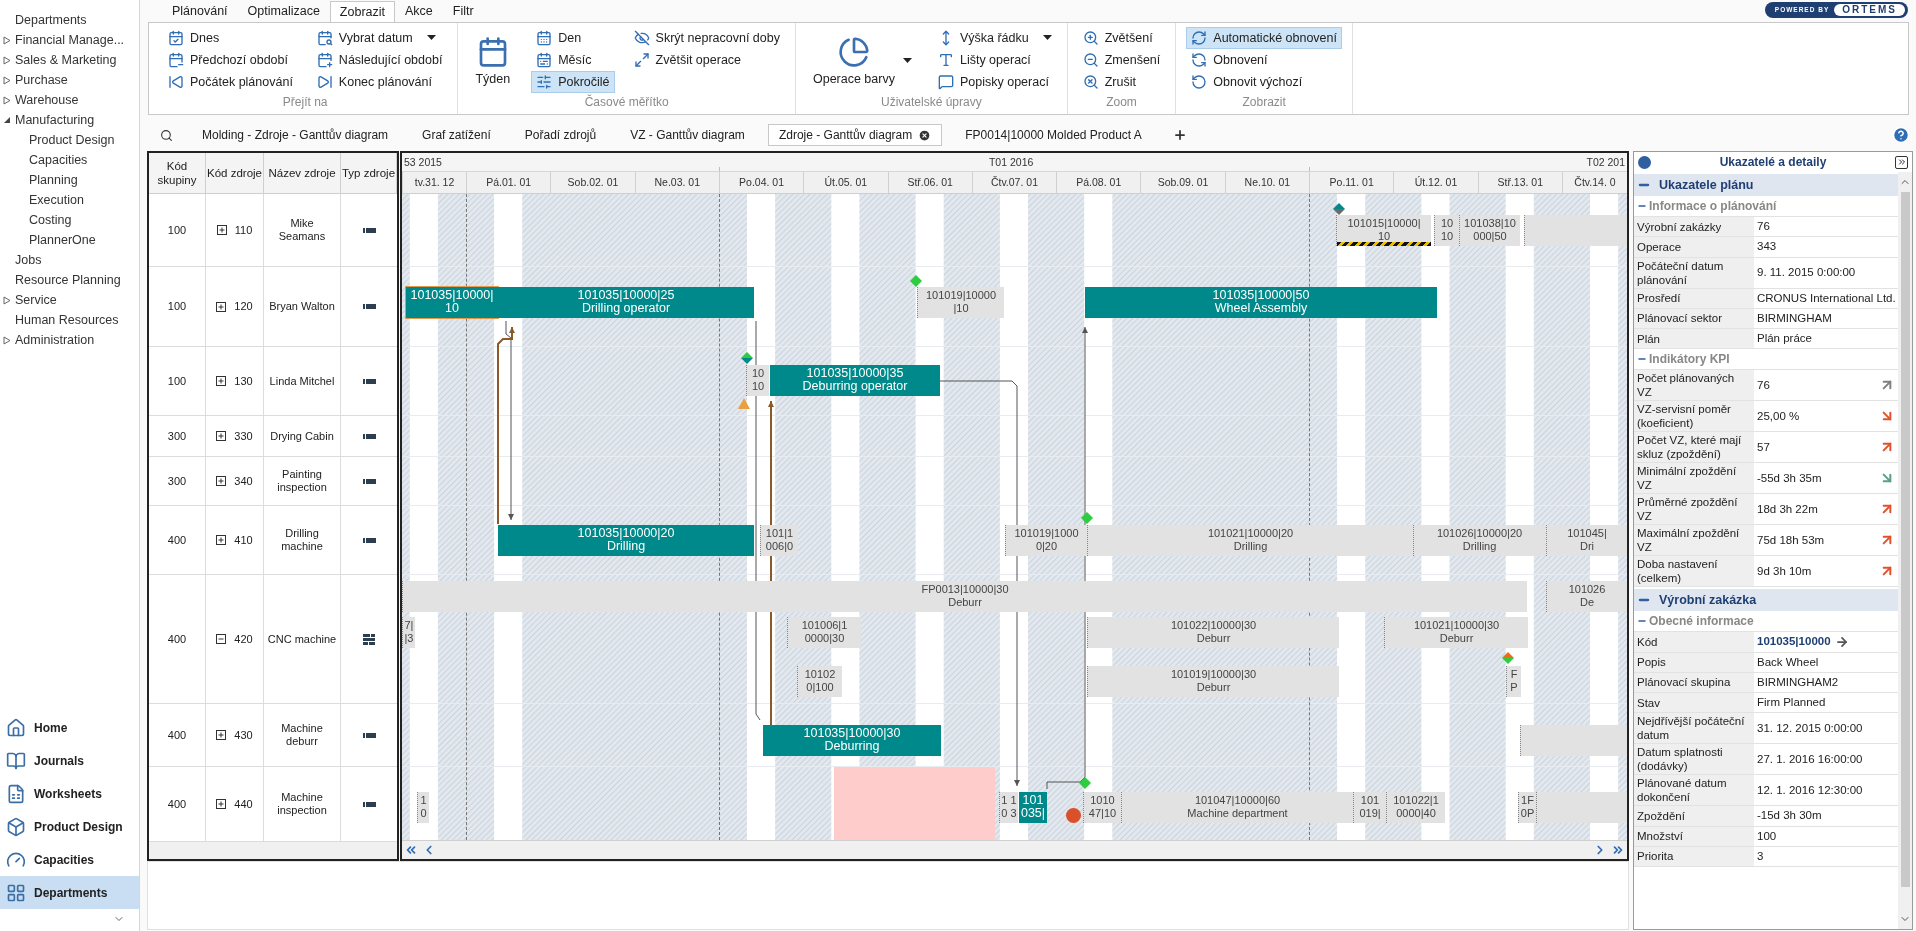  I want to click on ribbon-button: Obnovit výchozí, so click(1264, 82).